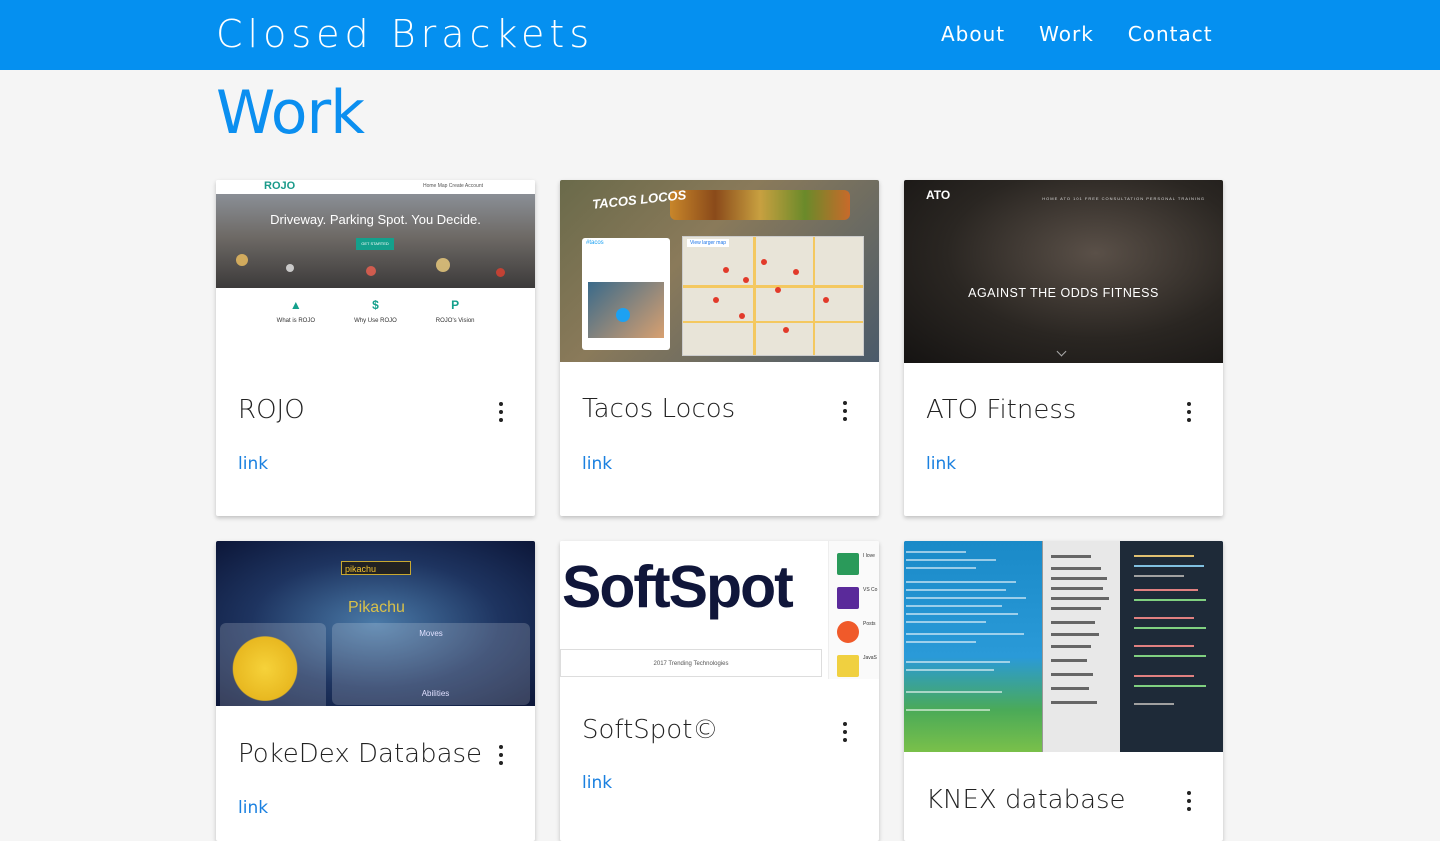 The image size is (1440, 841). What do you see at coordinates (295, 321) in the screenshot?
I see `thumb-column-title: What is ROJO` at bounding box center [295, 321].